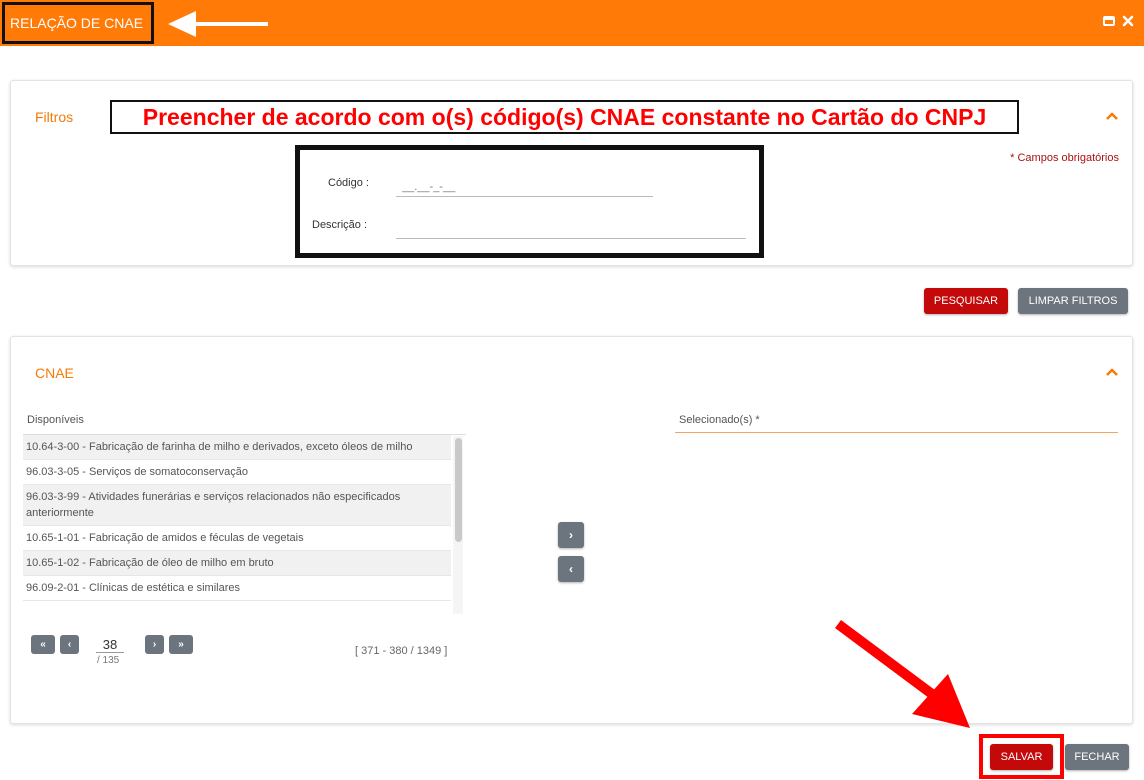 Image resolution: width=1144 pixels, height=780 pixels. What do you see at coordinates (524, 187) in the screenshot?
I see `codigo-input` at bounding box center [524, 187].